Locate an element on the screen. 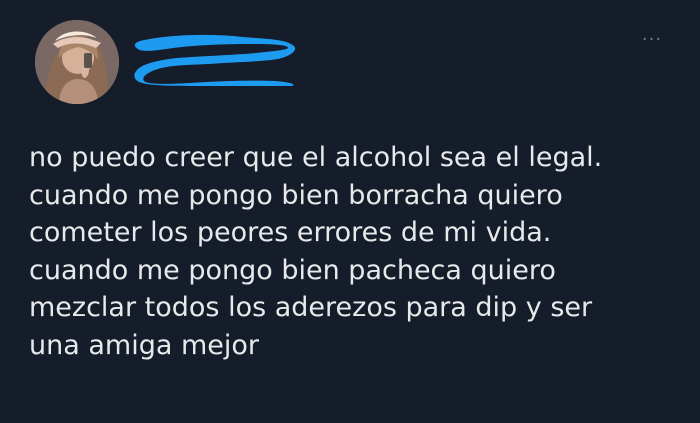 The image size is (700, 423). more-options-button: ··· is located at coordinates (652, 40).